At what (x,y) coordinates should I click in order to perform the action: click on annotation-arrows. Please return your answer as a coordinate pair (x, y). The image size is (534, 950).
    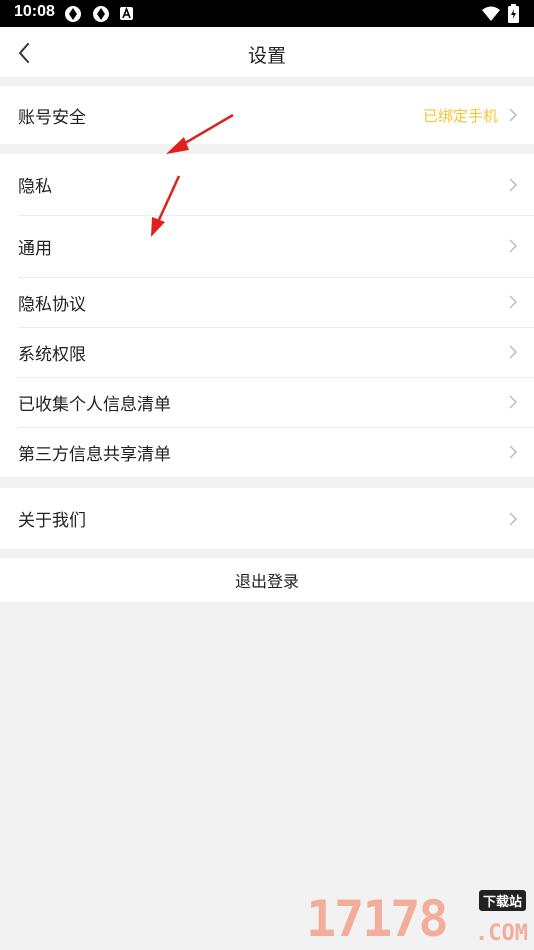
    Looking at the image, I should click on (192, 175).